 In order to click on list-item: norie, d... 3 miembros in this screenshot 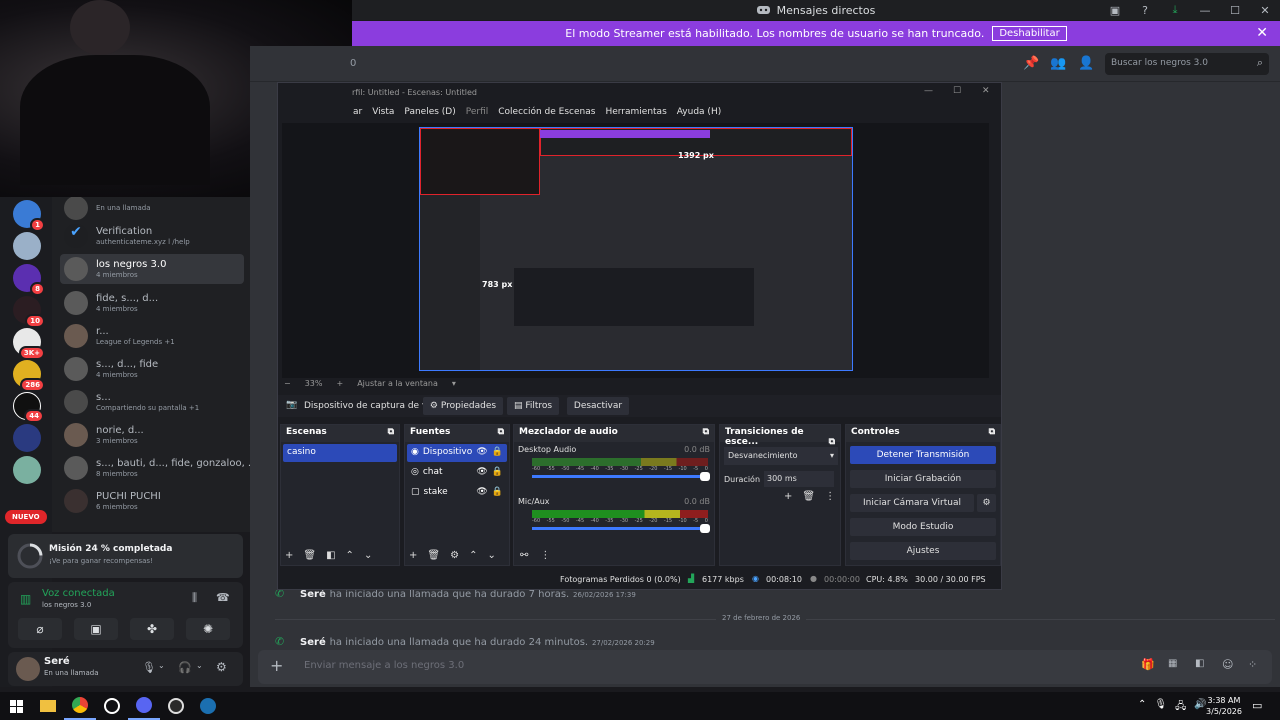, I will do `click(152, 435)`.